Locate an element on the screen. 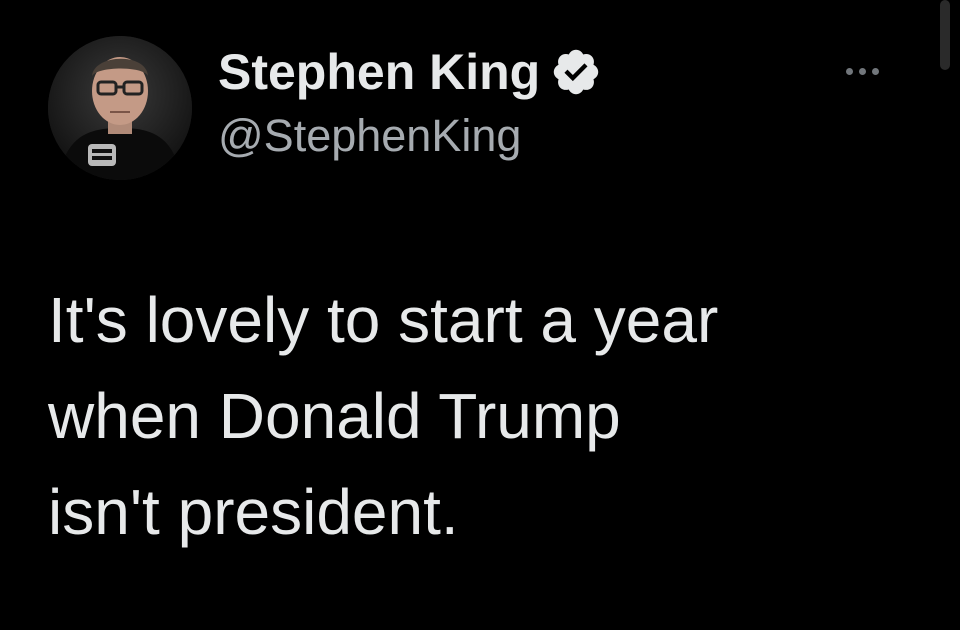  avatar-photo-icon is located at coordinates (120, 108).